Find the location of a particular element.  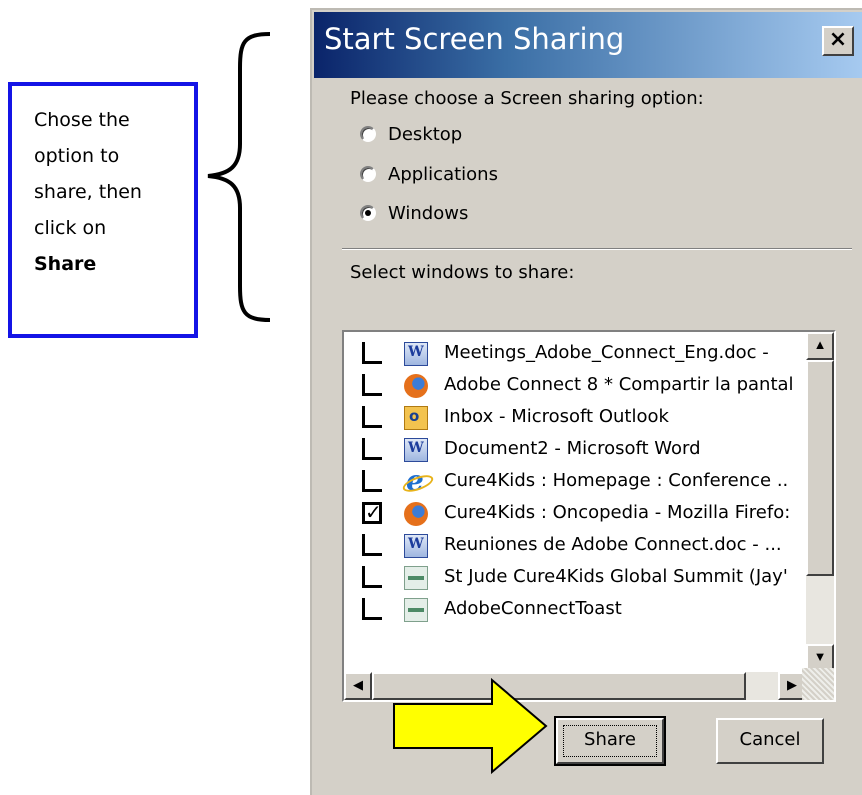

radio-dot-icon is located at coordinates (368, 213).